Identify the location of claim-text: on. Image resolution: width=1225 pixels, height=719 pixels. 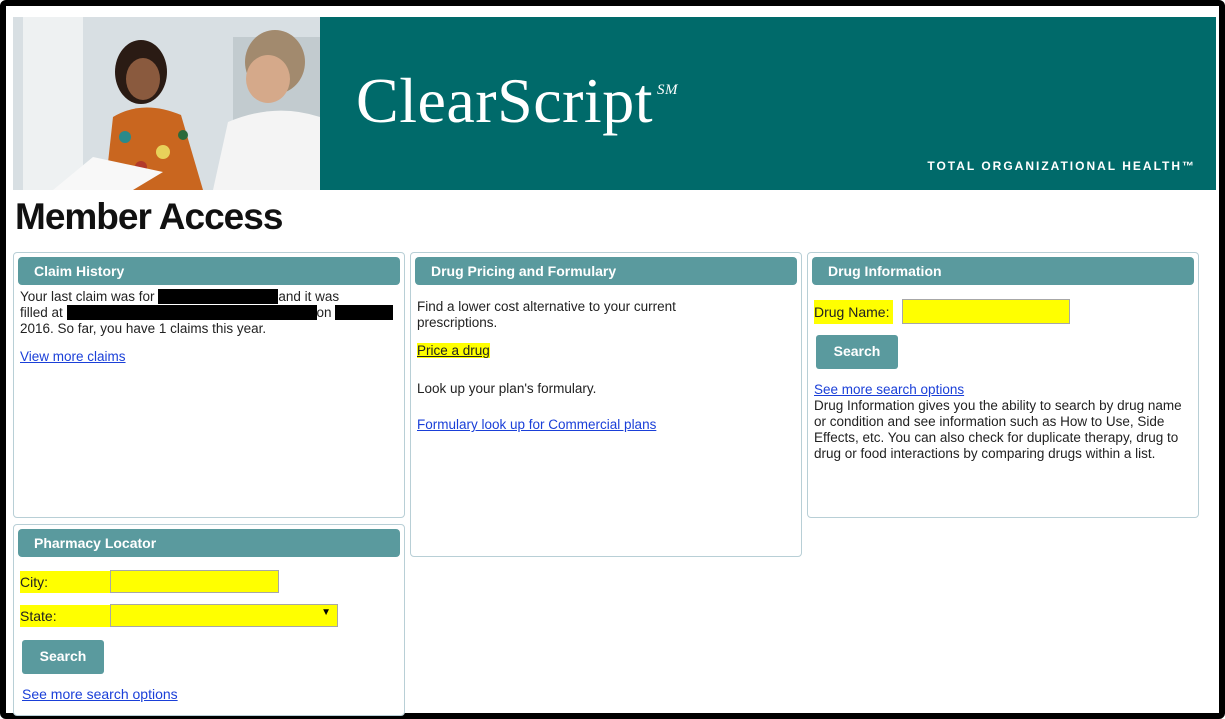
(324, 312).